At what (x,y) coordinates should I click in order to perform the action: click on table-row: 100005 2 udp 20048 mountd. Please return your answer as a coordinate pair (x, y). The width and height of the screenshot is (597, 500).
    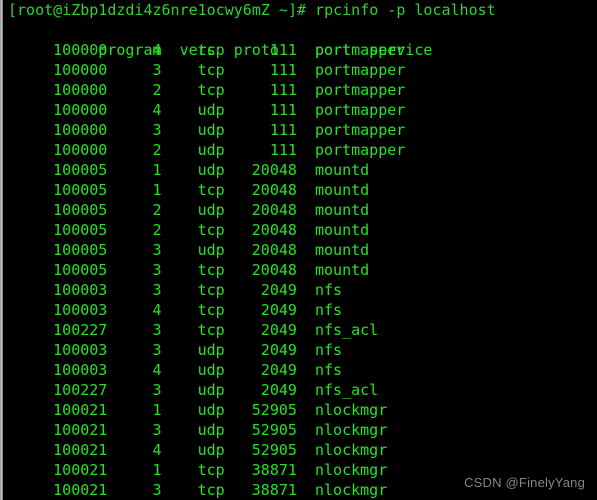
    Looking at the image, I should click on (300, 210).